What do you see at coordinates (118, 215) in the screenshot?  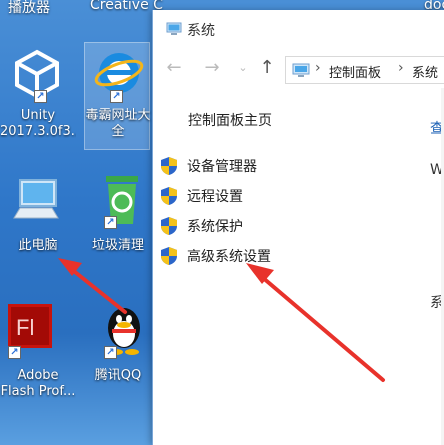 I see `desktop-icon-cleanup: ↗ 垃圾清理` at bounding box center [118, 215].